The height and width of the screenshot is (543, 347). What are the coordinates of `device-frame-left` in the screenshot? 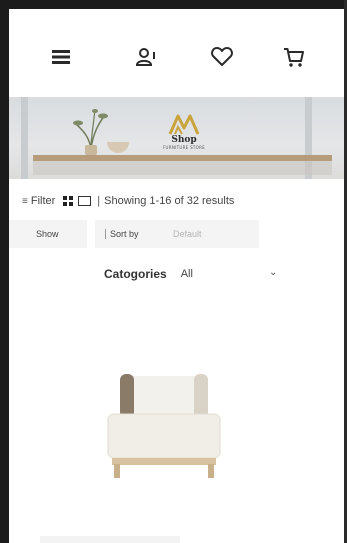 It's located at (4, 271).